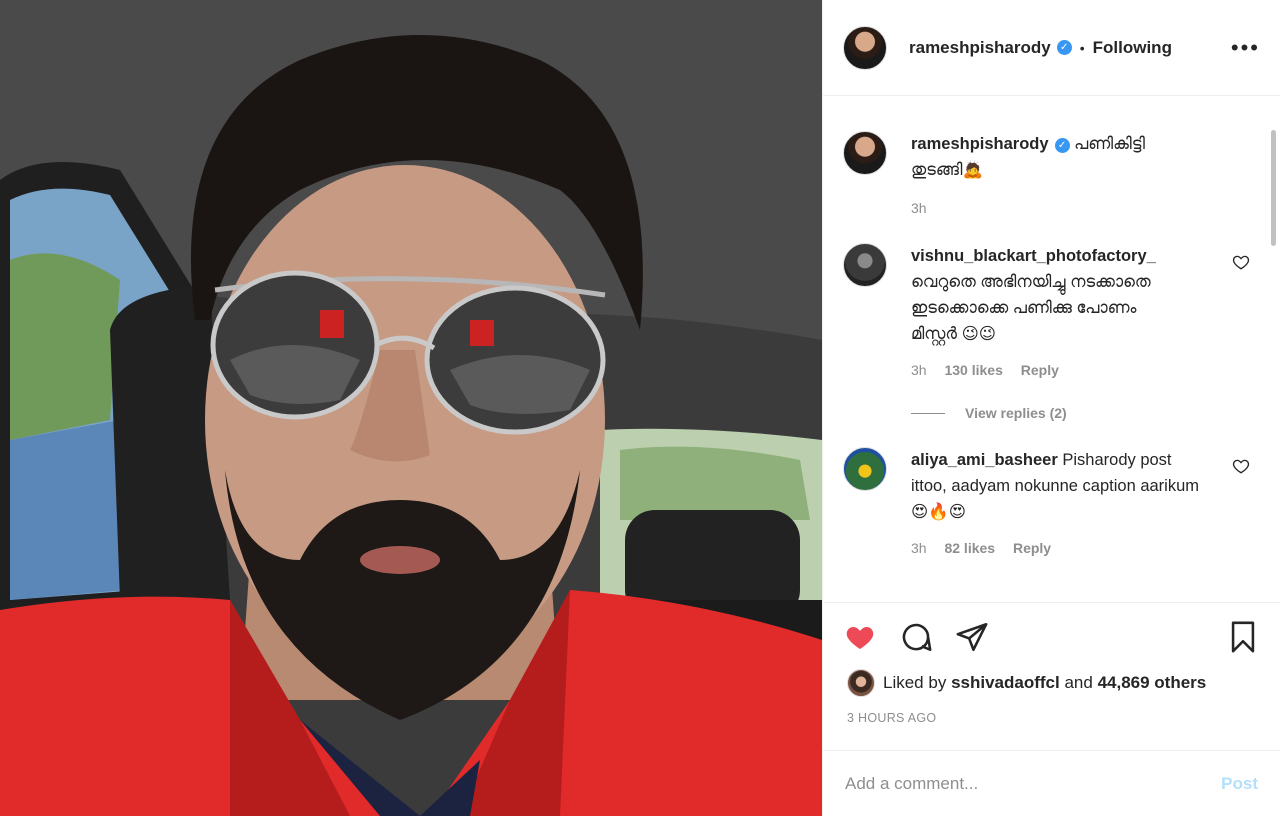 Image resolution: width=1280 pixels, height=816 pixels. What do you see at coordinates (1033, 256) in the screenshot?
I see `commenter-username: vishnu_blackart_photofactory_` at bounding box center [1033, 256].